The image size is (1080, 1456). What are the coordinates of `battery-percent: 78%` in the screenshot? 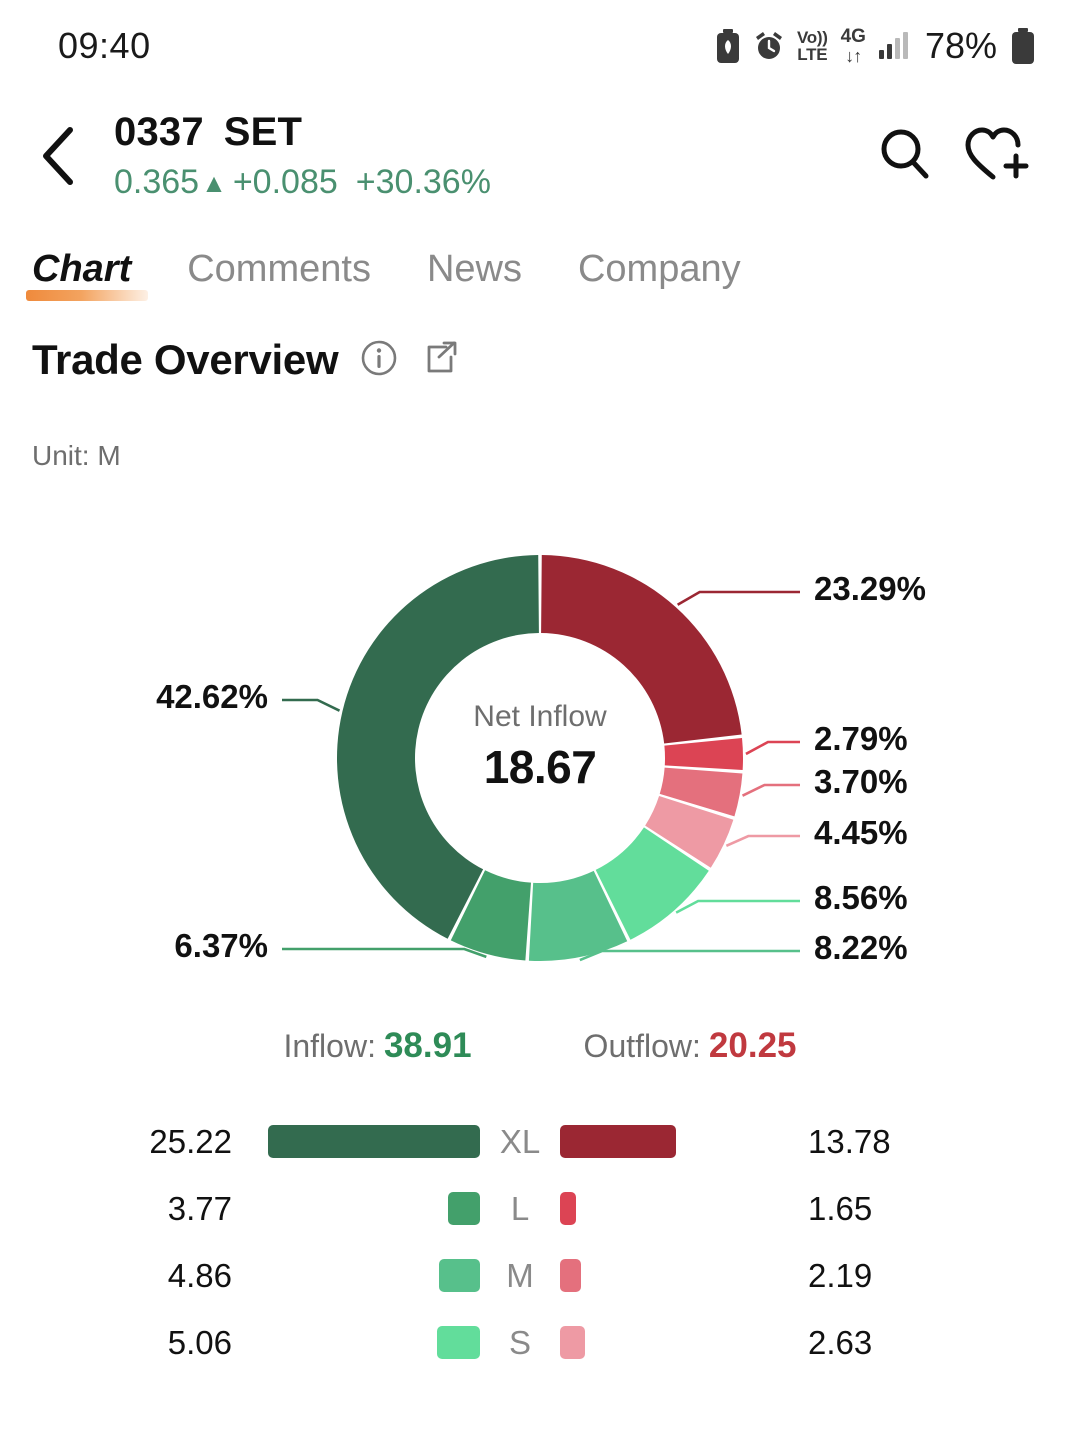 It's located at (960, 45).